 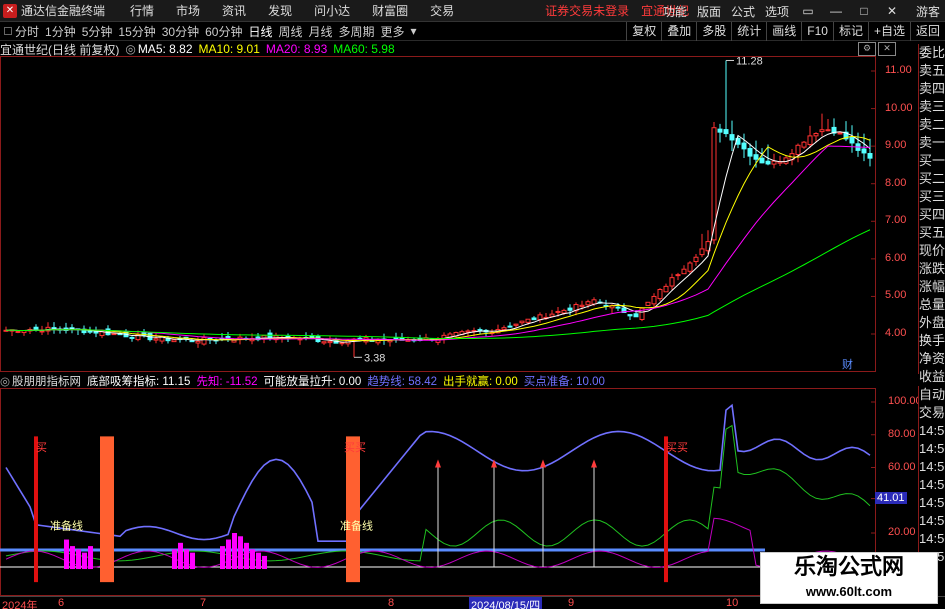 I want to click on sidebar-time: 14:56, so click(x=932, y=484).